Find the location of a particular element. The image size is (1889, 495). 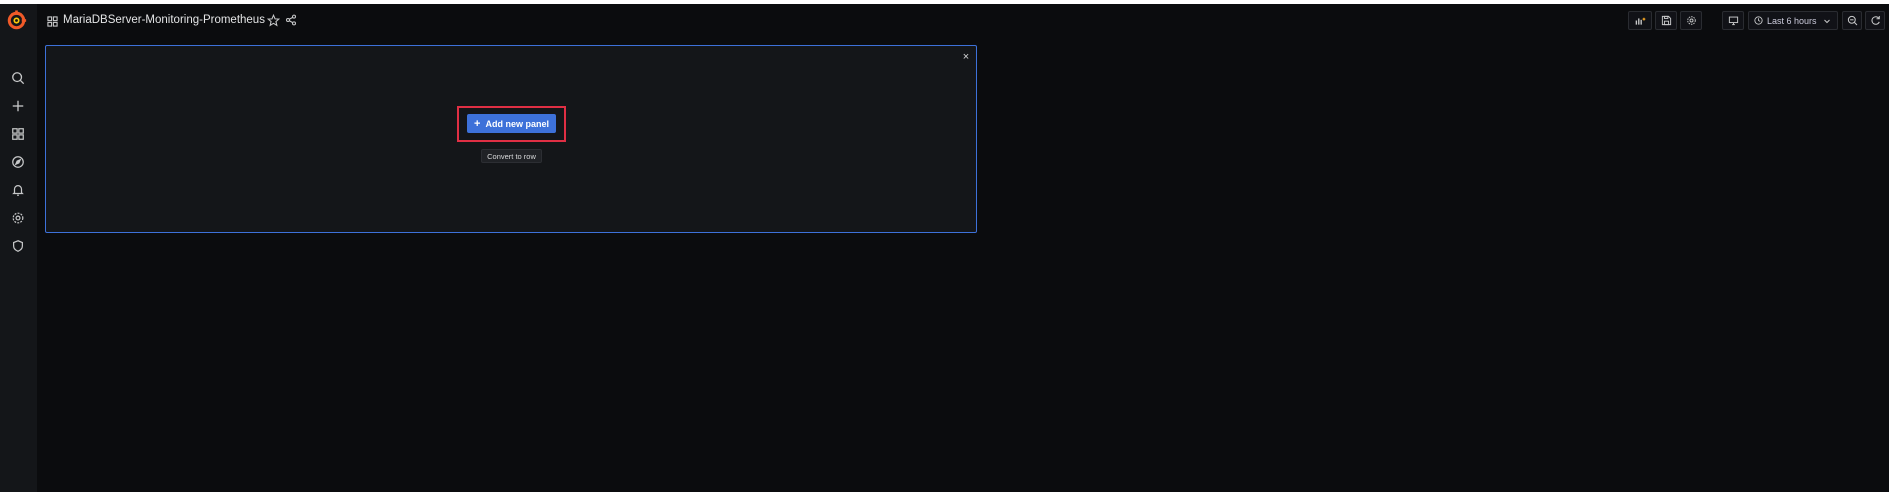

refresh-button is located at coordinates (1875, 20).